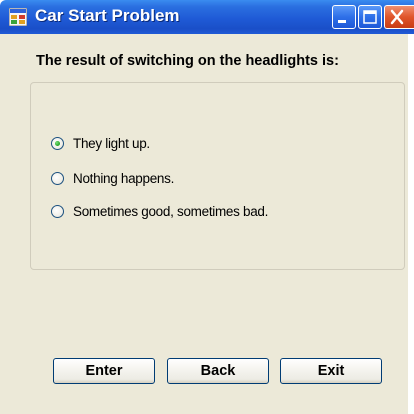 Image resolution: width=414 pixels, height=414 pixels. What do you see at coordinates (18, 17) in the screenshot?
I see `app-icon` at bounding box center [18, 17].